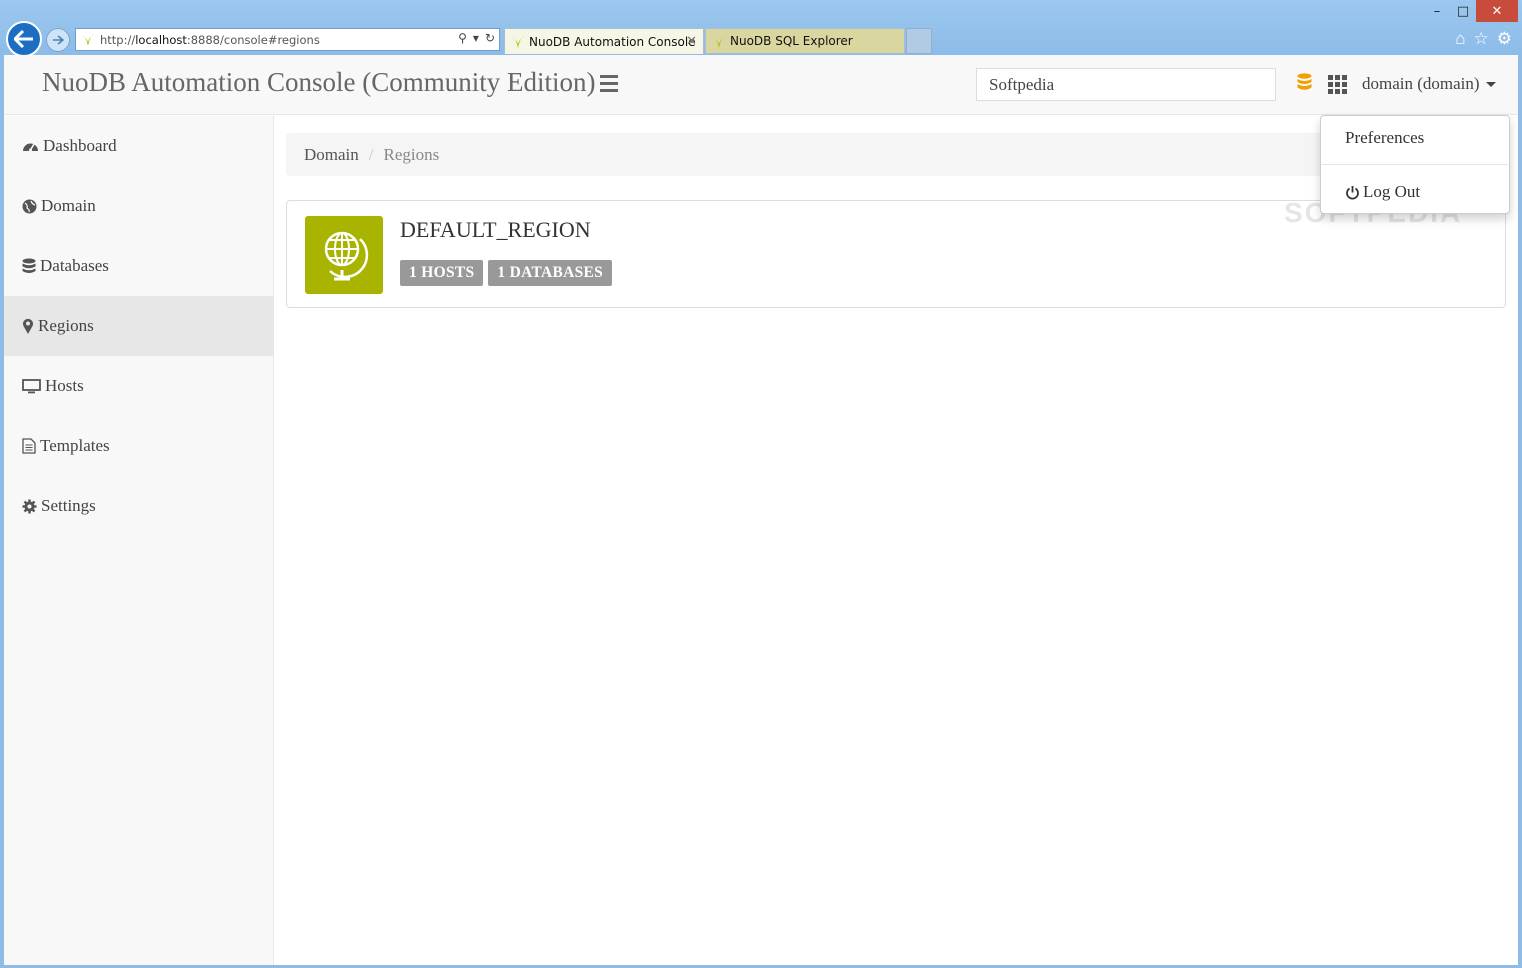 The width and height of the screenshot is (1522, 968). I want to click on dropdown-arrow-icon: ▾, so click(476, 38).